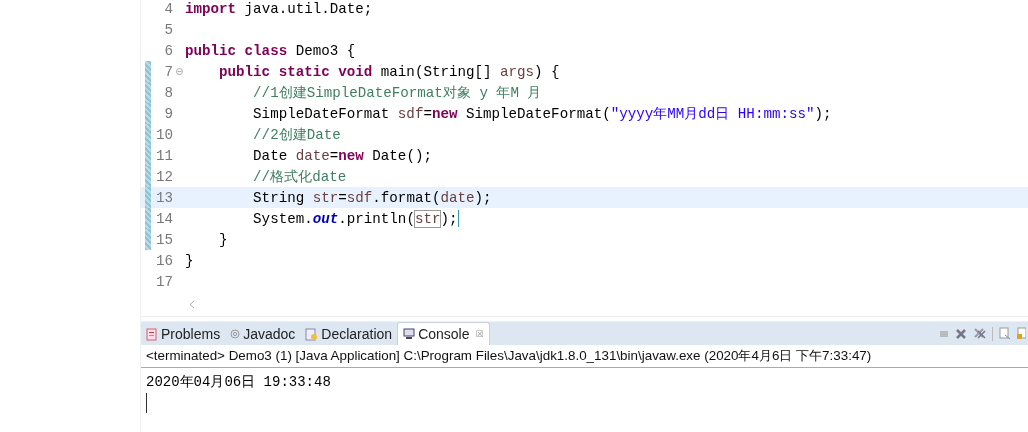 Image resolution: width=1028 pixels, height=432 pixels. What do you see at coordinates (537, 113) in the screenshot?
I see `code-text: SimpleDateFormat(` at bounding box center [537, 113].